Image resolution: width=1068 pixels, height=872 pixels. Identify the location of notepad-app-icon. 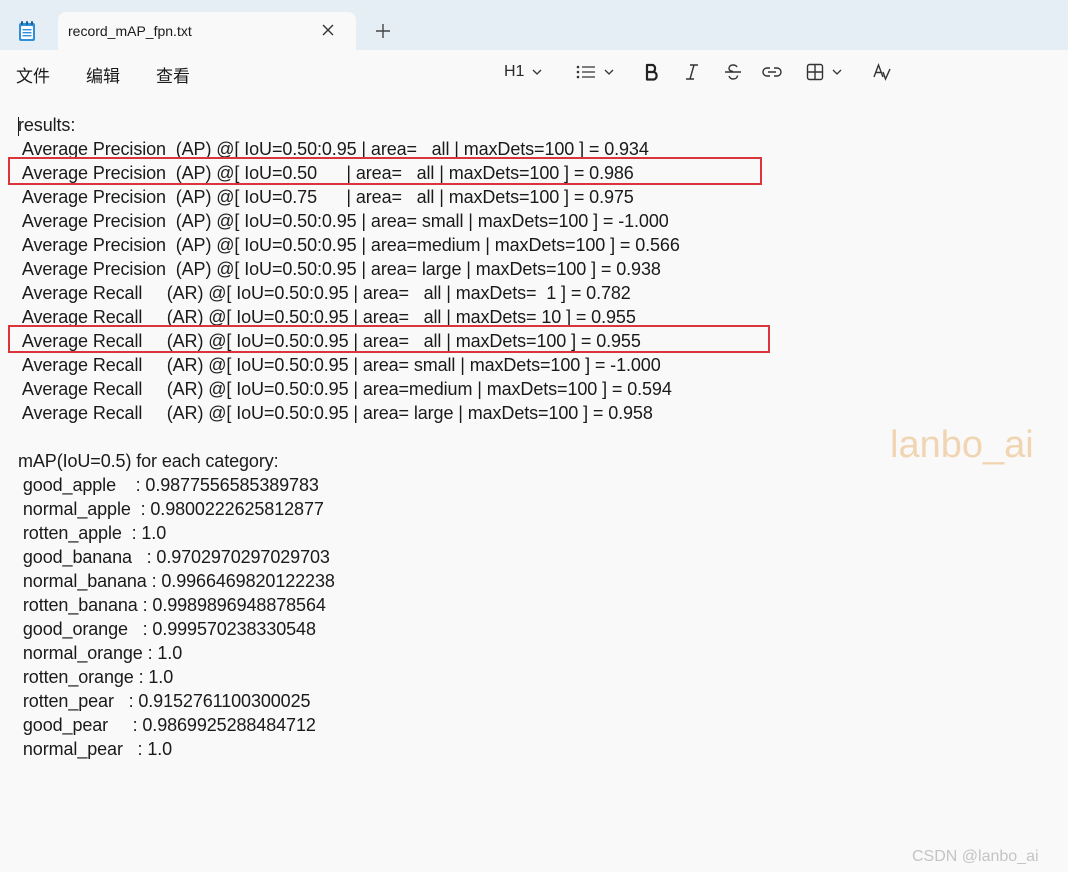
(27, 31).